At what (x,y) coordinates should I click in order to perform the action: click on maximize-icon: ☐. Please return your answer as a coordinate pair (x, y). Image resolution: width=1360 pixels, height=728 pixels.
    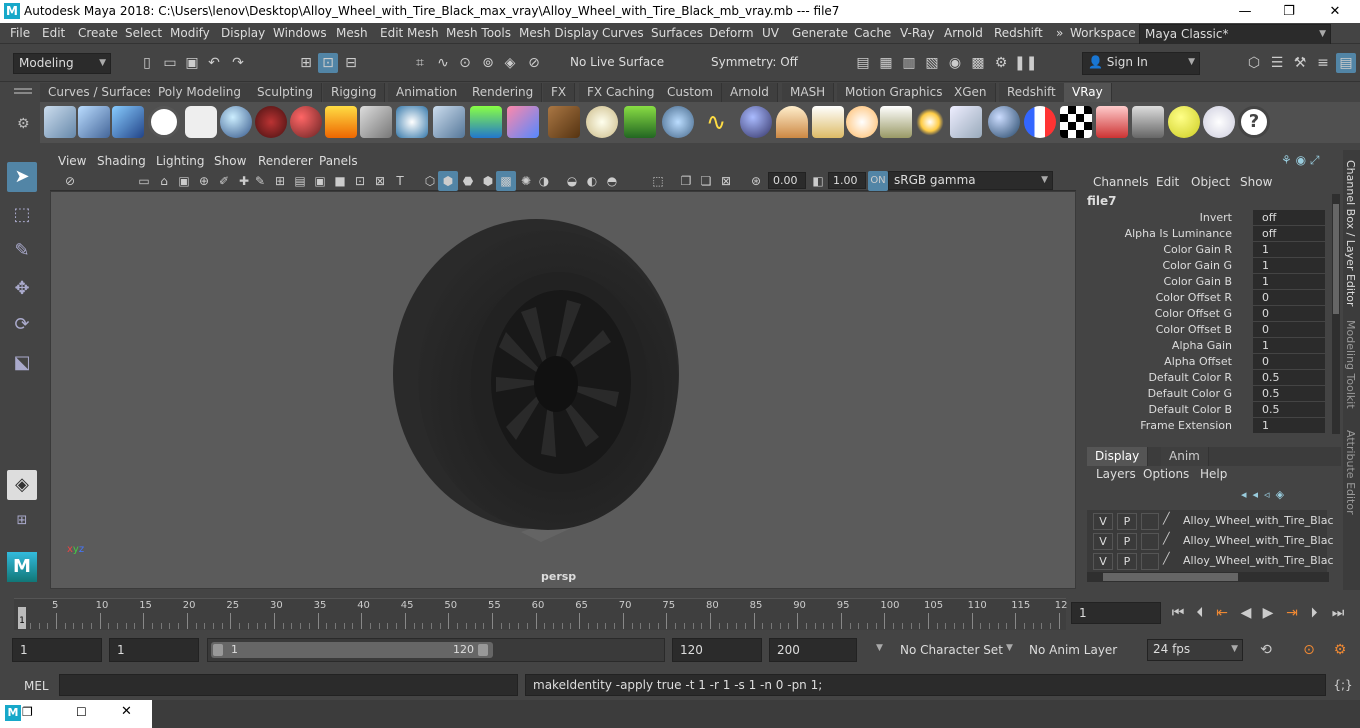
    Looking at the image, I should click on (81, 712).